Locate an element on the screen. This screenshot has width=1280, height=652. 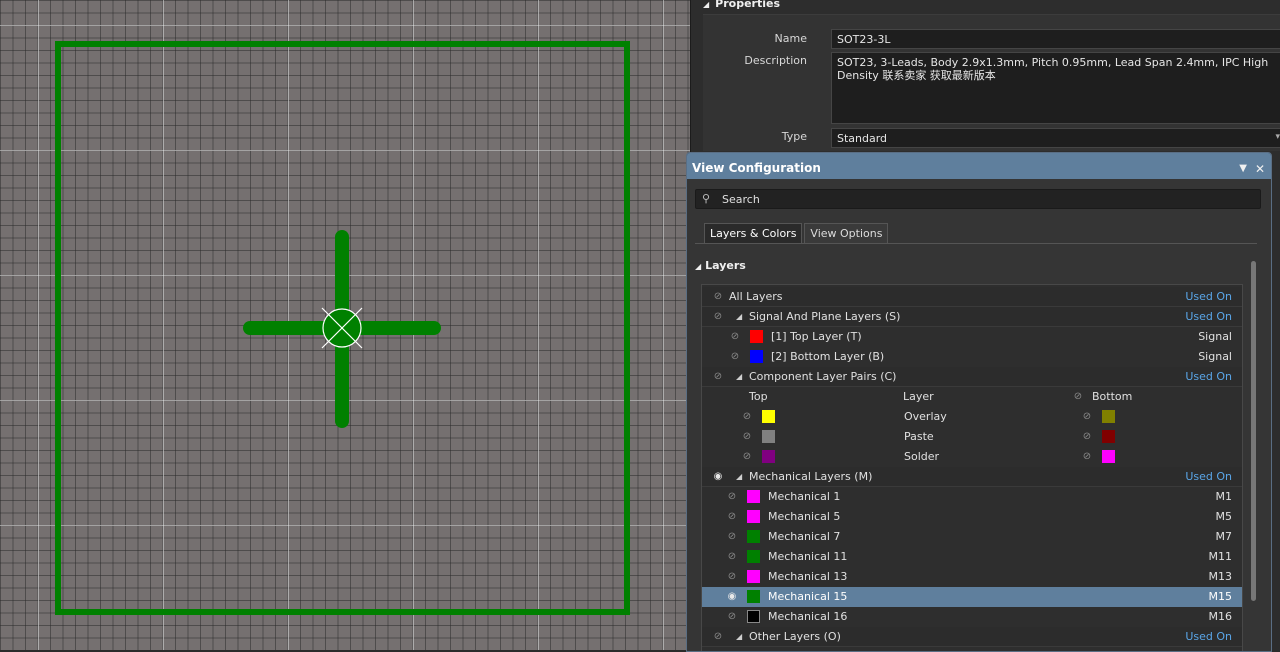
view-configuration-title: View Configuration is located at coordinates (756, 168).